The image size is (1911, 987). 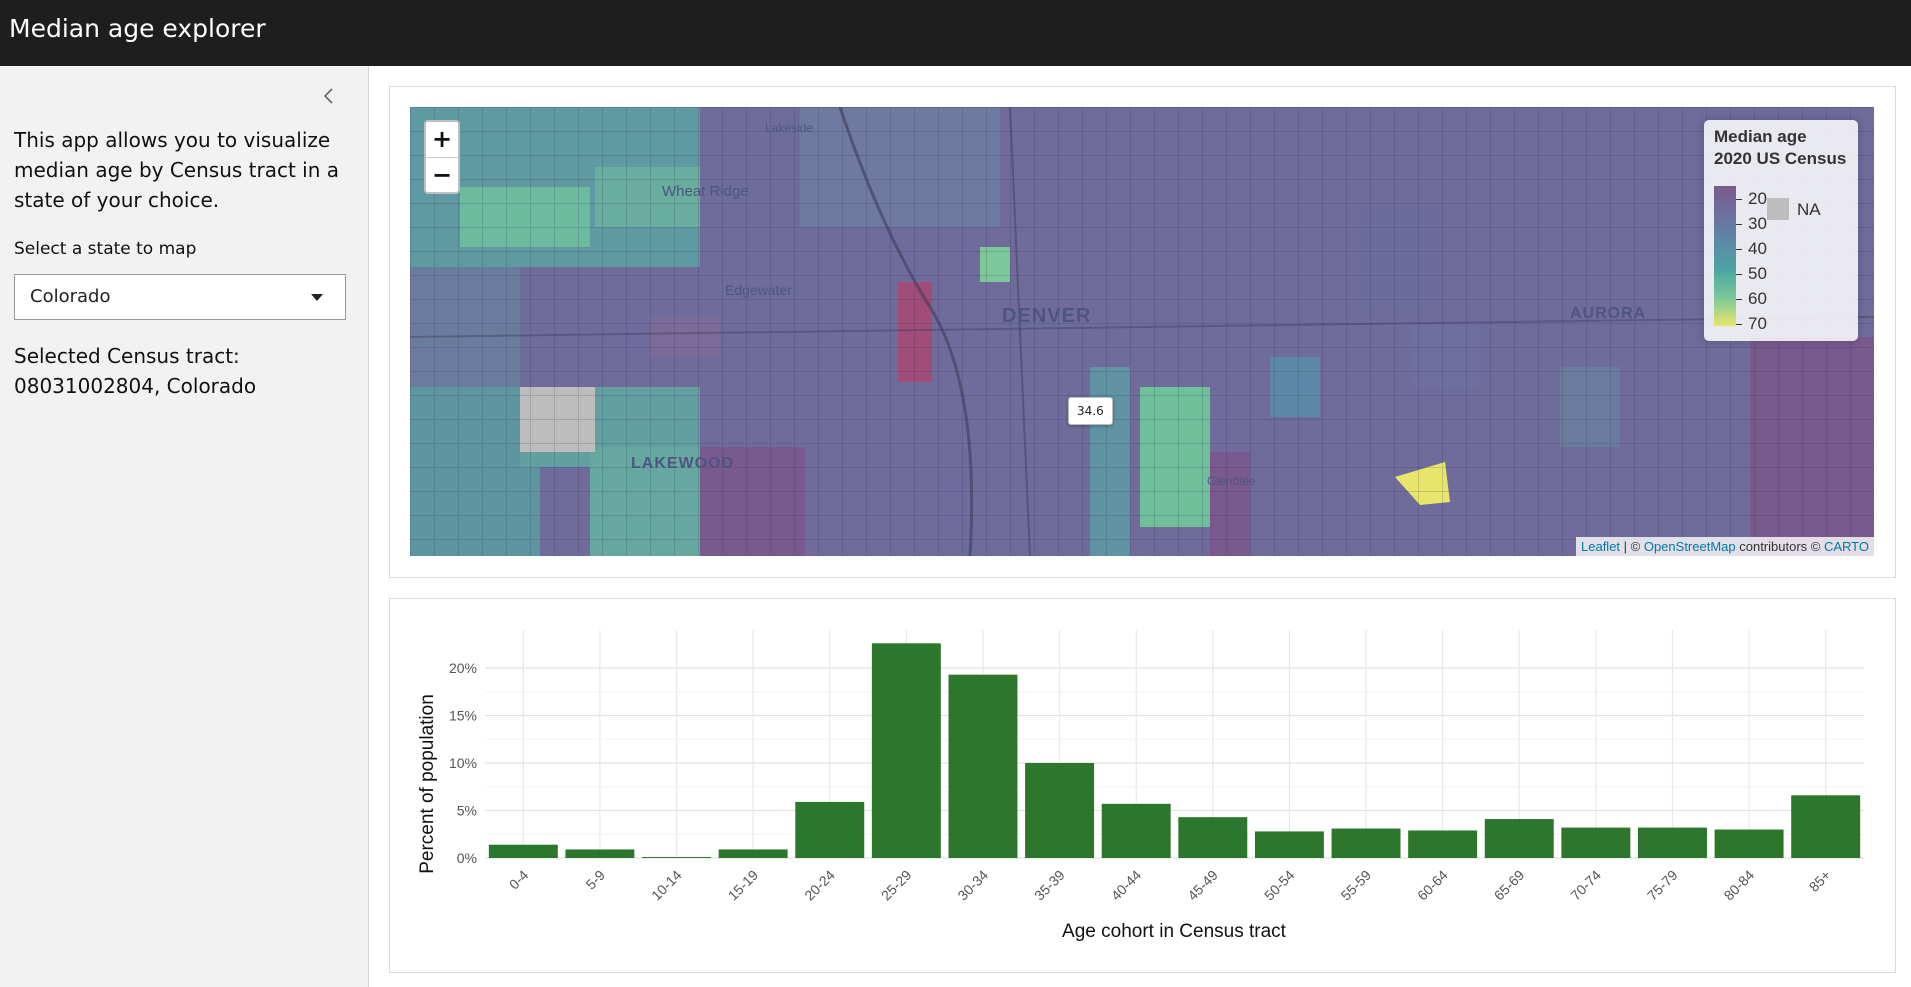 I want to click on map-place-label: DENVER, so click(x=1047, y=316).